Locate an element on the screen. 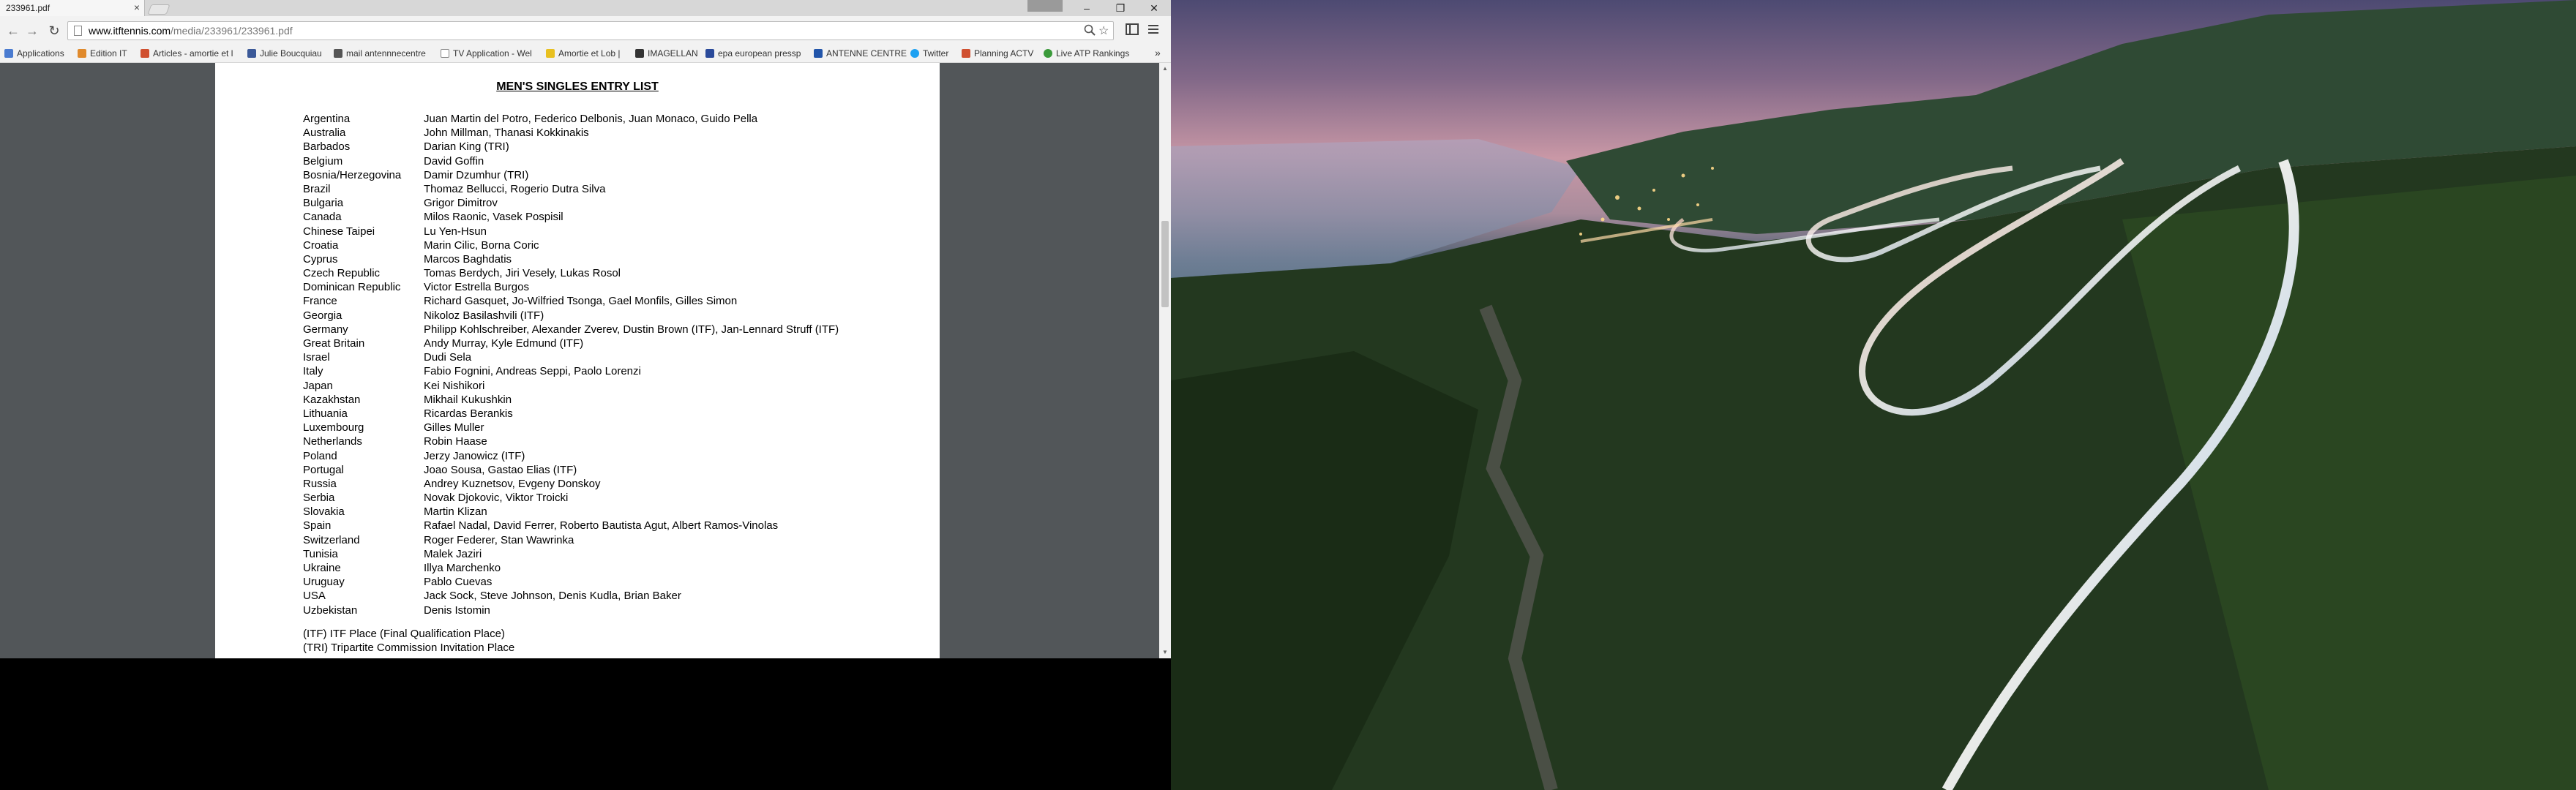 The height and width of the screenshot is (790, 2576). entry-country: Serbia is located at coordinates (319, 498).